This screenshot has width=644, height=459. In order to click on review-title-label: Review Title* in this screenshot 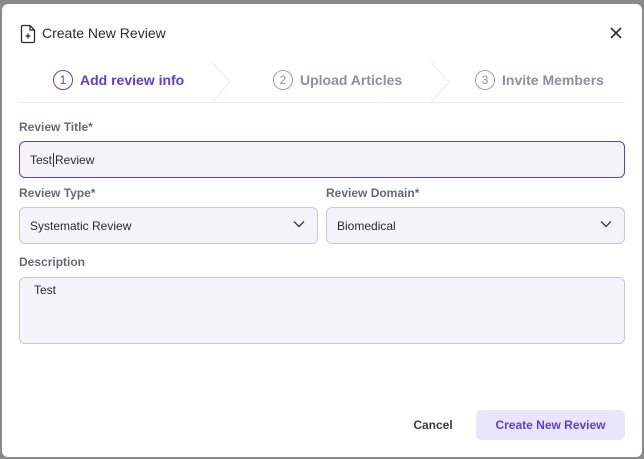, I will do `click(56, 127)`.